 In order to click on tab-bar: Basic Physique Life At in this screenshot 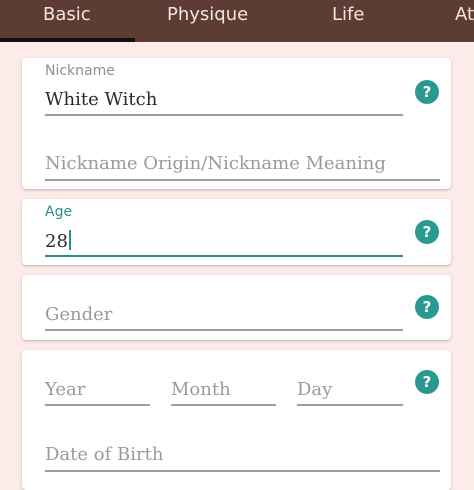, I will do `click(237, 21)`.